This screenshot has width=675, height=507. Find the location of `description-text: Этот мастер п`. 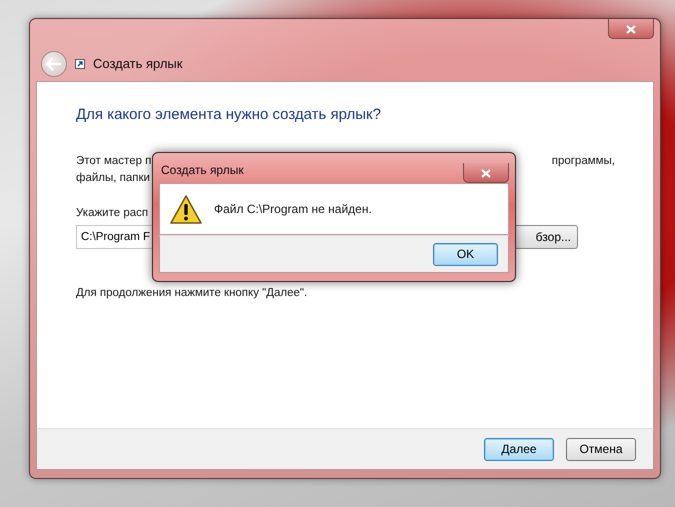

description-text: Этот мастер п is located at coordinates (114, 161).